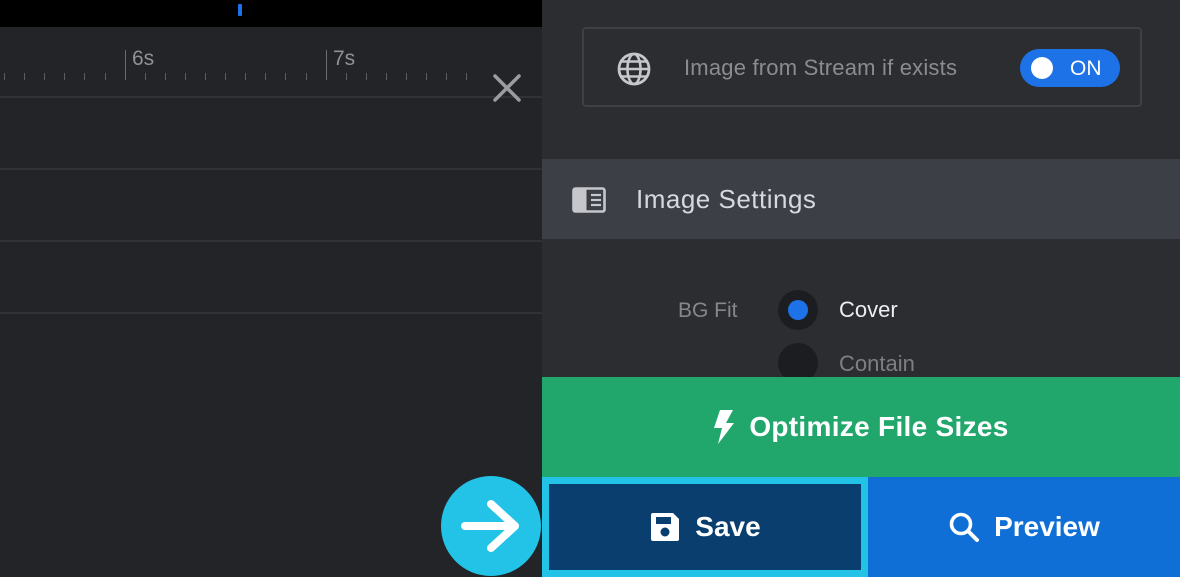 This screenshot has width=1180, height=577. What do you see at coordinates (726, 199) in the screenshot?
I see `image-settings-title: Image Settings` at bounding box center [726, 199].